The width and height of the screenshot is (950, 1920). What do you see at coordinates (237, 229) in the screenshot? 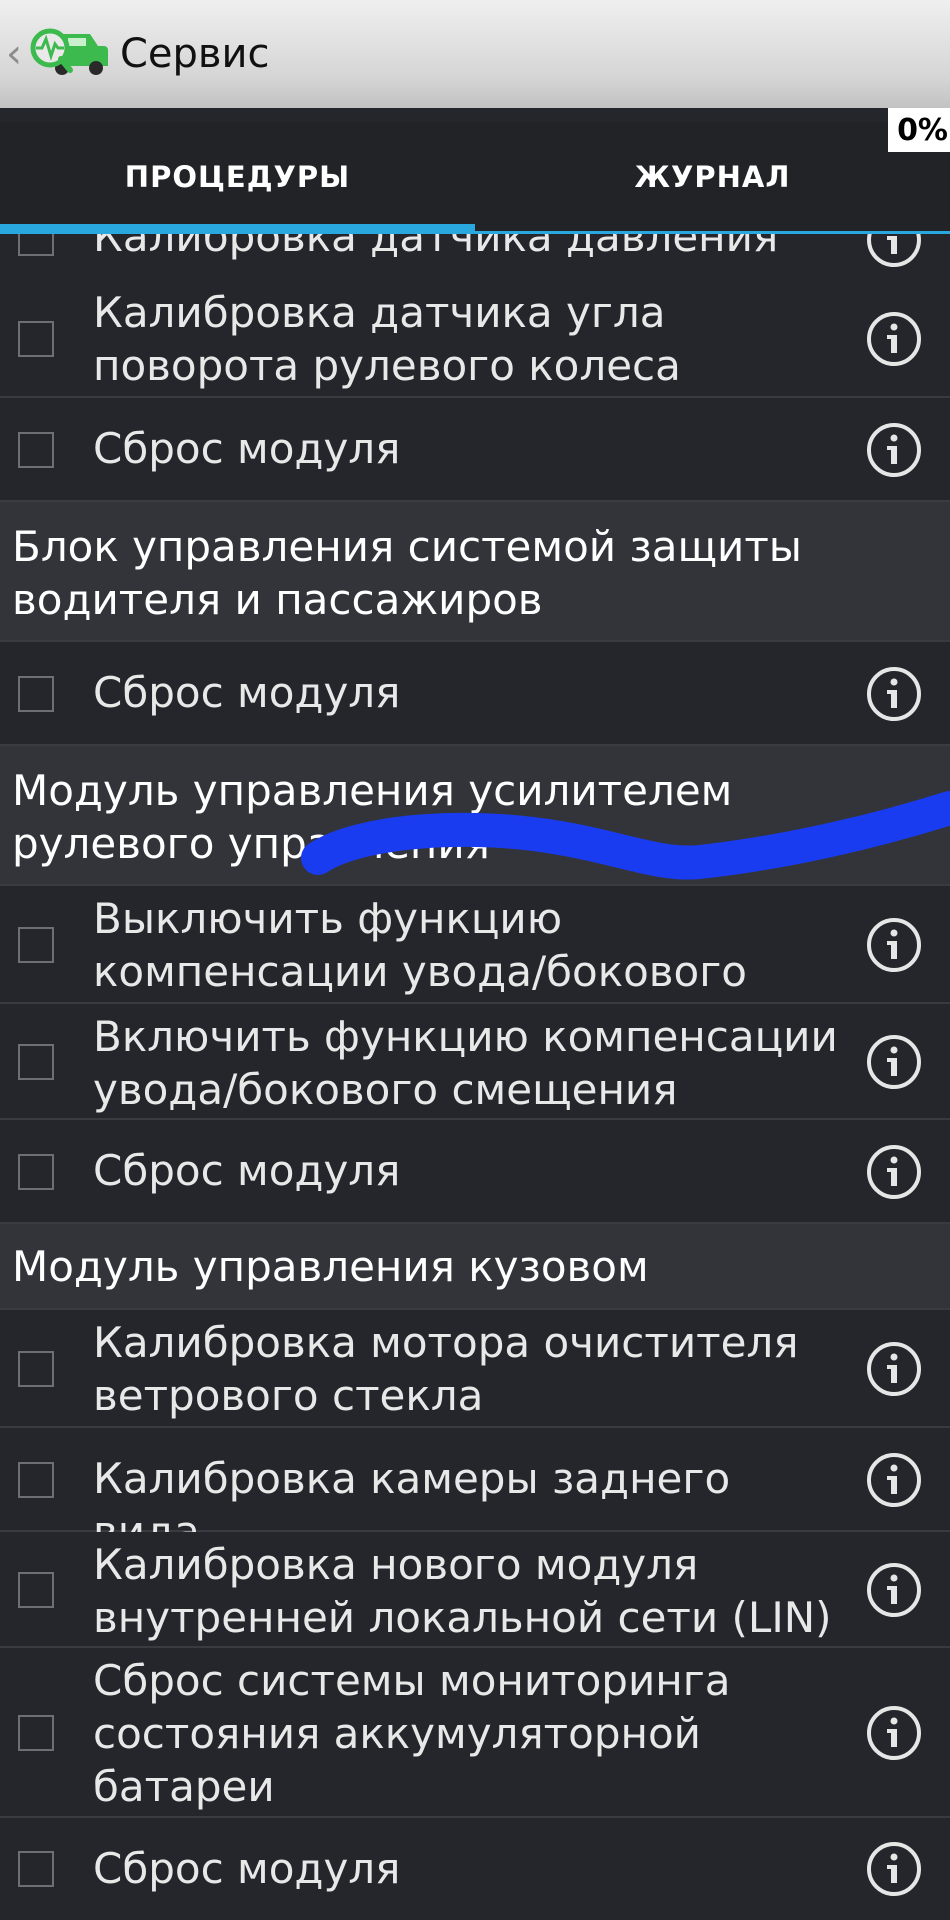
I see `tab-active-indicator` at bounding box center [237, 229].